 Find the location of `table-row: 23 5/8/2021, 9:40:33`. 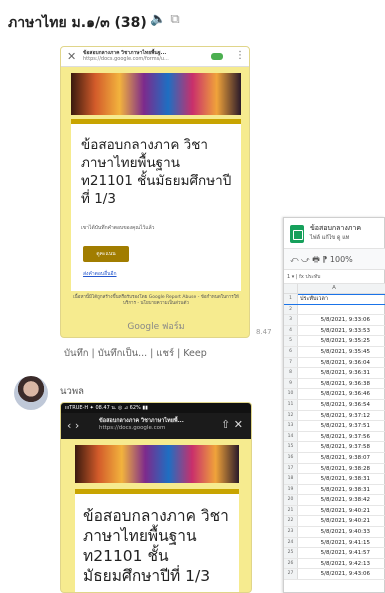

table-row: 23 5/8/2021, 9:40:33 is located at coordinates (334, 532).